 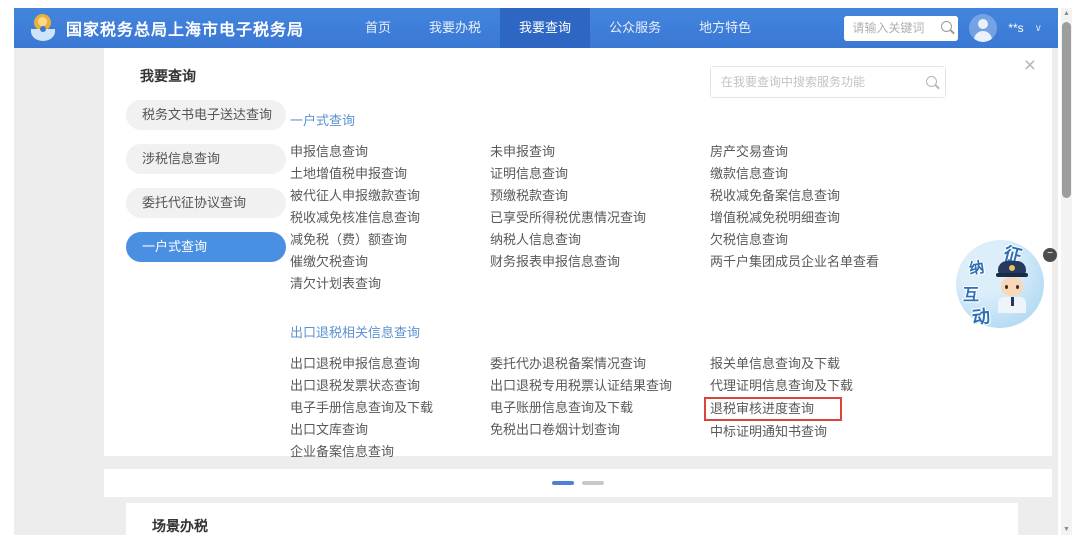 I want to click on nav-i-want-to-query: 我要查询, so click(x=545, y=28).